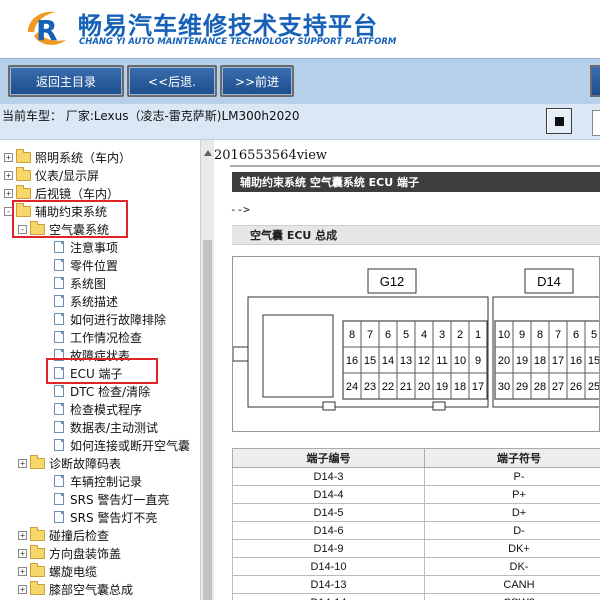  I want to click on terminal-no-cell: D14-10, so click(328, 566).